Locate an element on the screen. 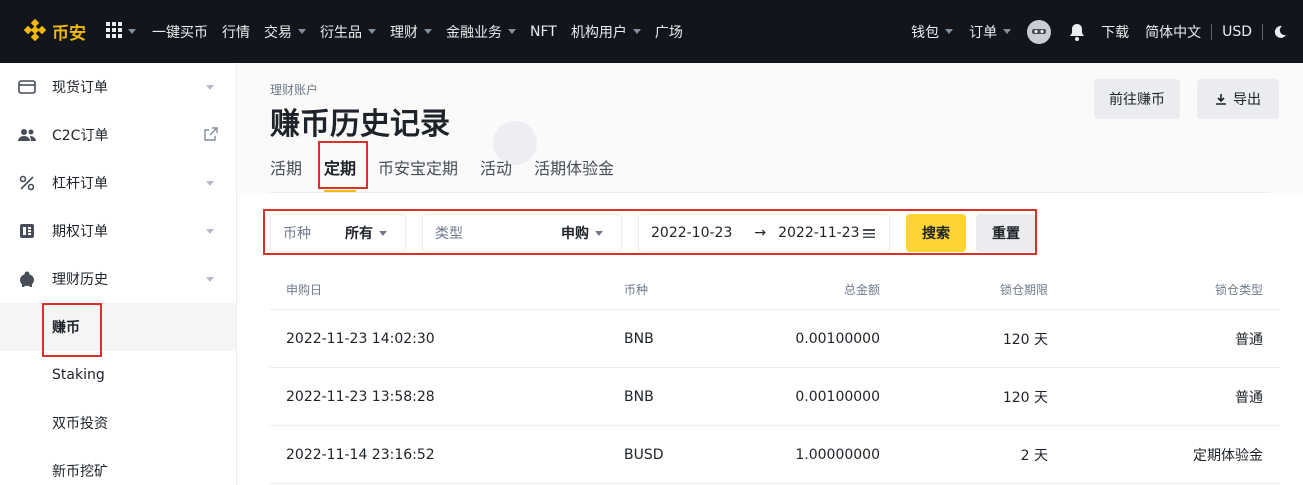 This screenshot has height=485, width=1303. currency-selector: USD is located at coordinates (1237, 32).